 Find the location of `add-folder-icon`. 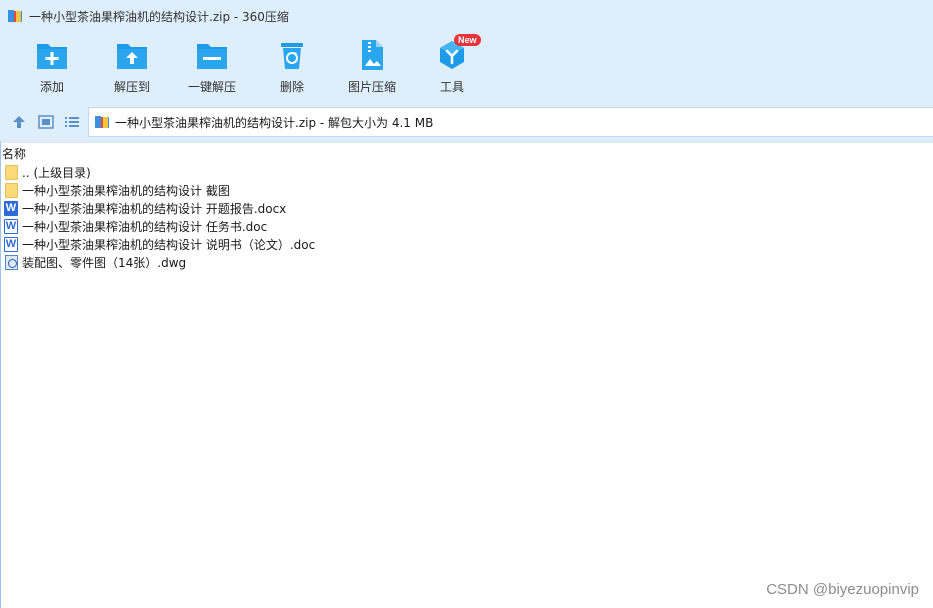

add-folder-icon is located at coordinates (52, 55).